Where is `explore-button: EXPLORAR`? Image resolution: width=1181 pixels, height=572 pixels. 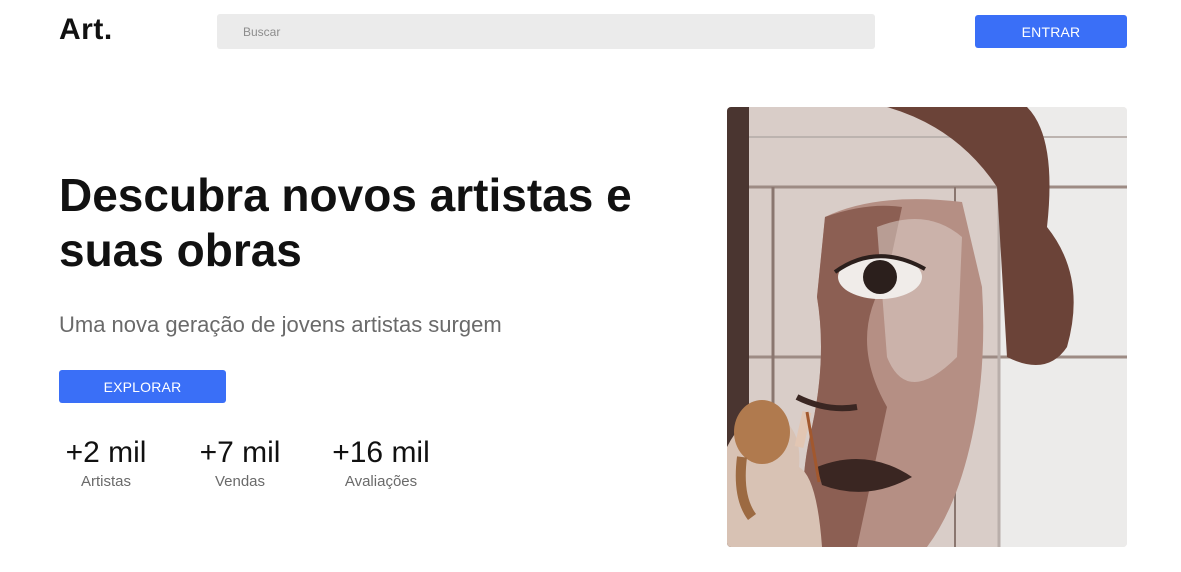
explore-button: EXPLORAR is located at coordinates (142, 386).